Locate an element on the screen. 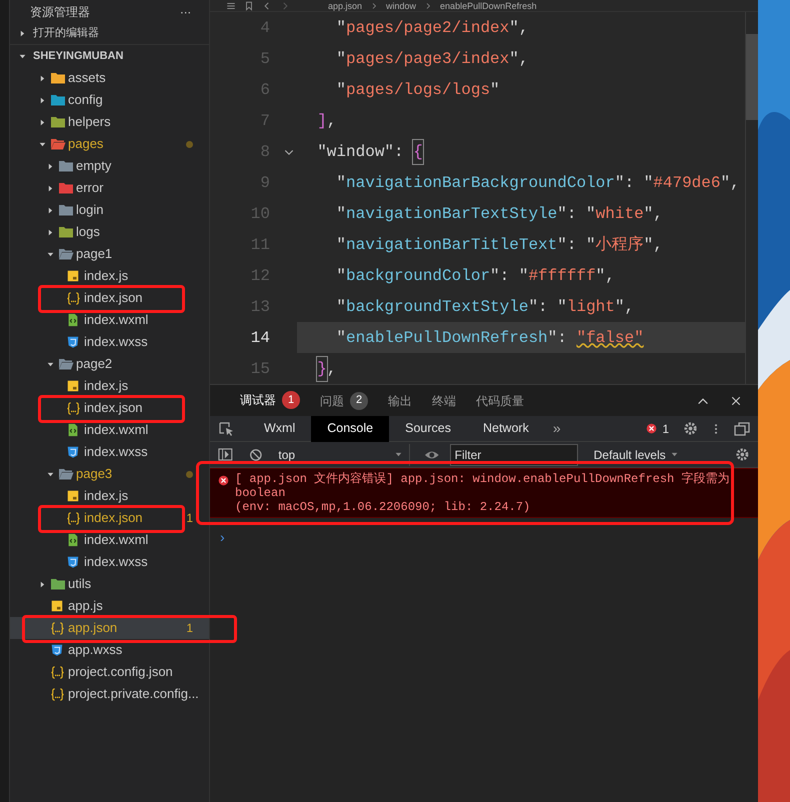 The height and width of the screenshot is (802, 790). file-item: app.wxss is located at coordinates (95, 650).